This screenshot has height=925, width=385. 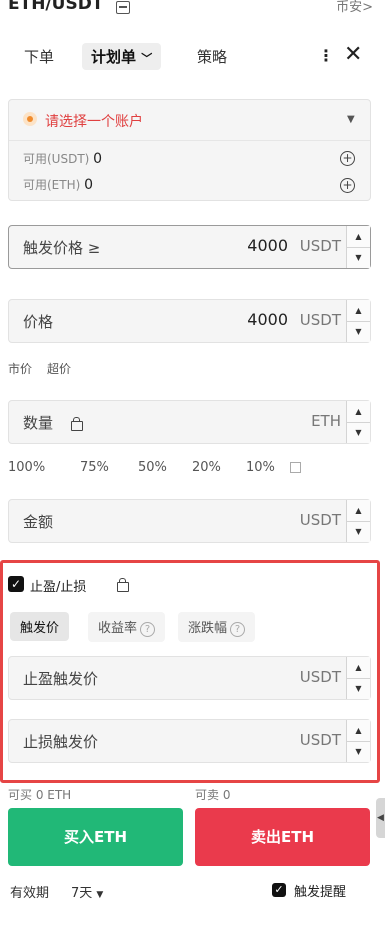 What do you see at coordinates (89, 185) in the screenshot?
I see `avail-eth-value: 0` at bounding box center [89, 185].